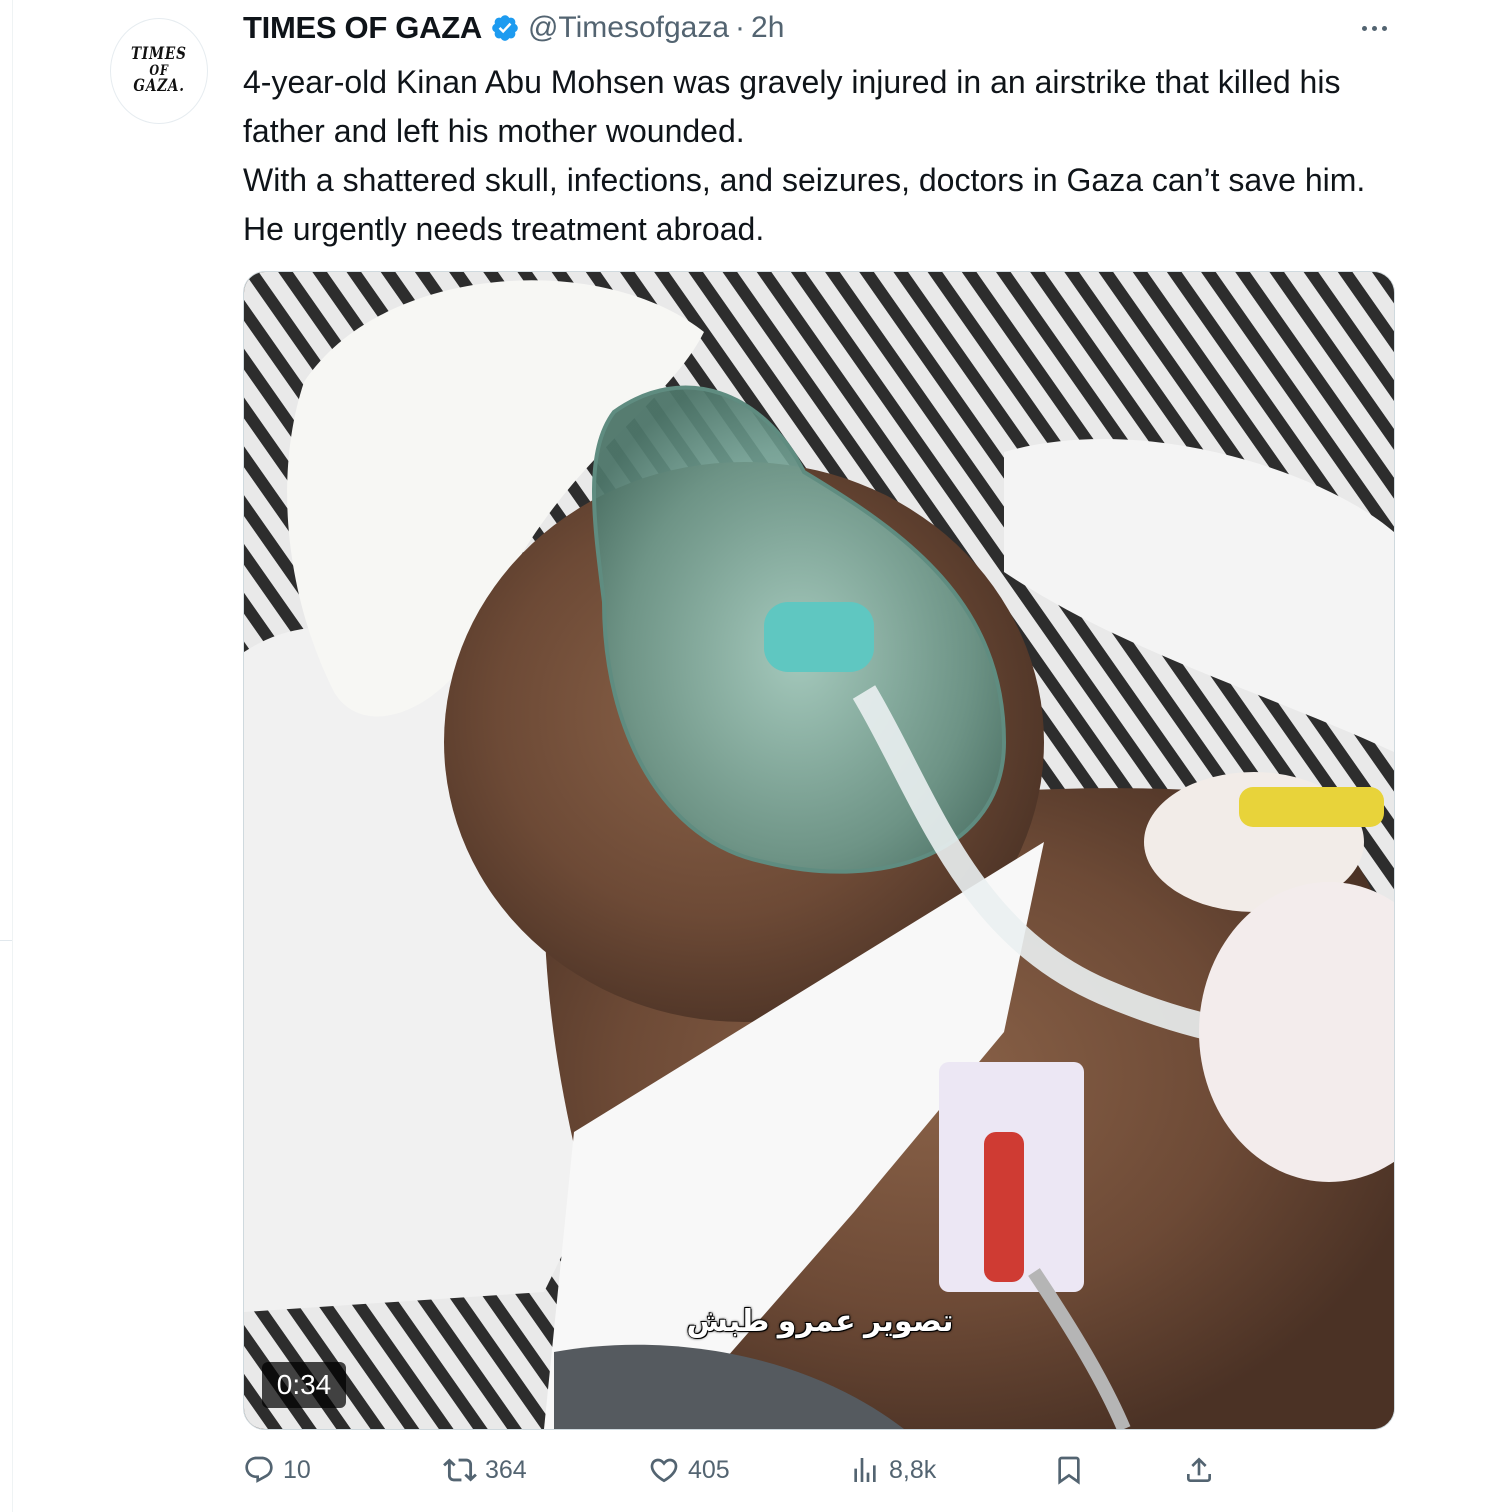 The image size is (1490, 1512). I want to click on repost-icon, so click(460, 1470).